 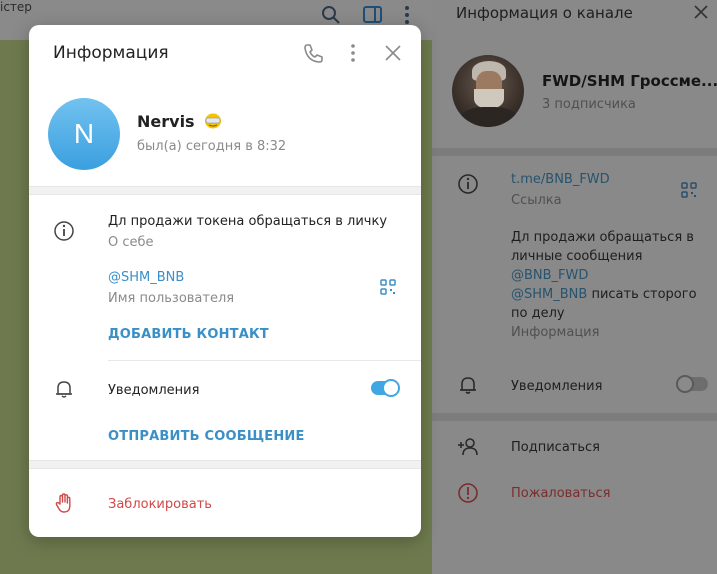 What do you see at coordinates (64, 503) in the screenshot?
I see `block-hand-icon` at bounding box center [64, 503].